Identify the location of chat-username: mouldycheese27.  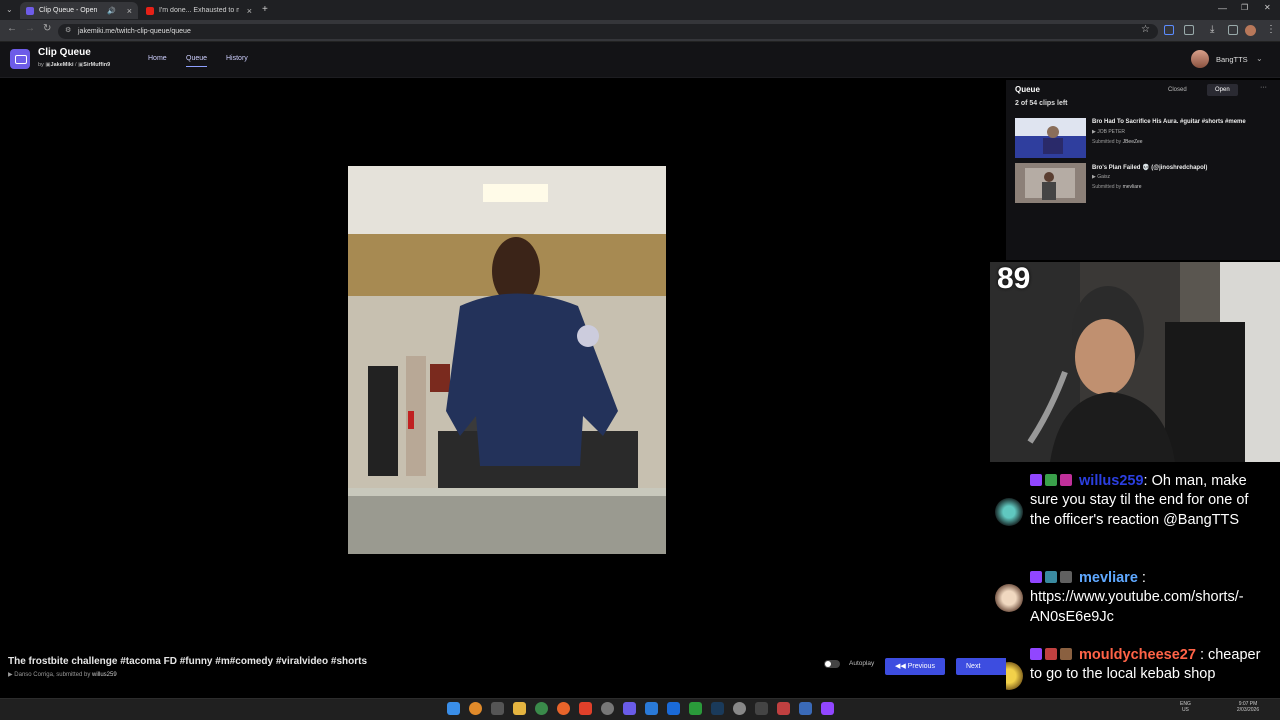
(1137, 655).